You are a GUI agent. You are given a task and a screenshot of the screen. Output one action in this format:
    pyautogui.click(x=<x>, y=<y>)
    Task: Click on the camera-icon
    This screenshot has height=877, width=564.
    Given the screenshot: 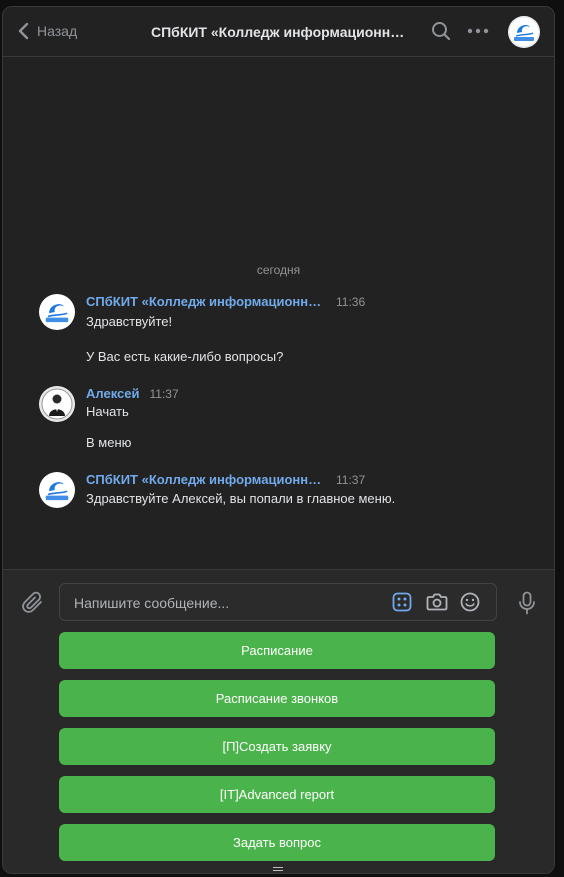 What is the action you would take?
    pyautogui.click(x=437, y=602)
    